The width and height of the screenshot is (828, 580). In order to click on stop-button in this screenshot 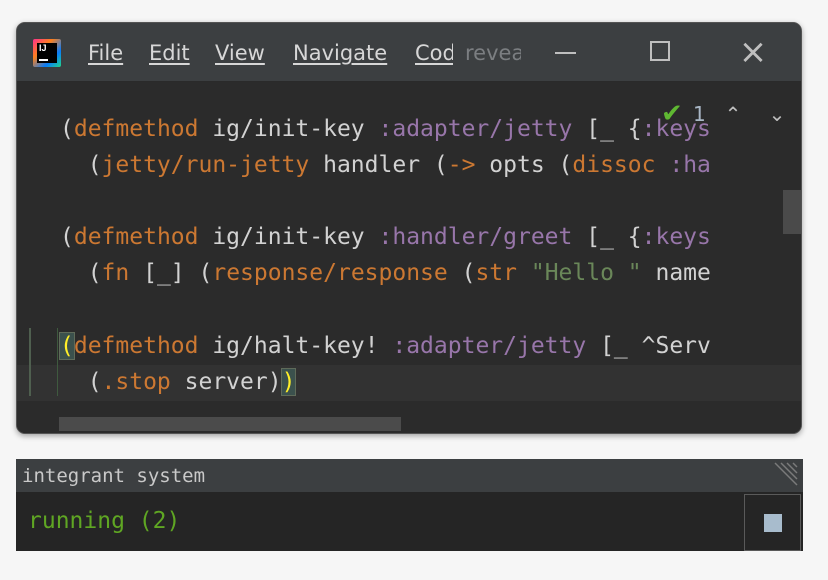, I will do `click(772, 522)`.